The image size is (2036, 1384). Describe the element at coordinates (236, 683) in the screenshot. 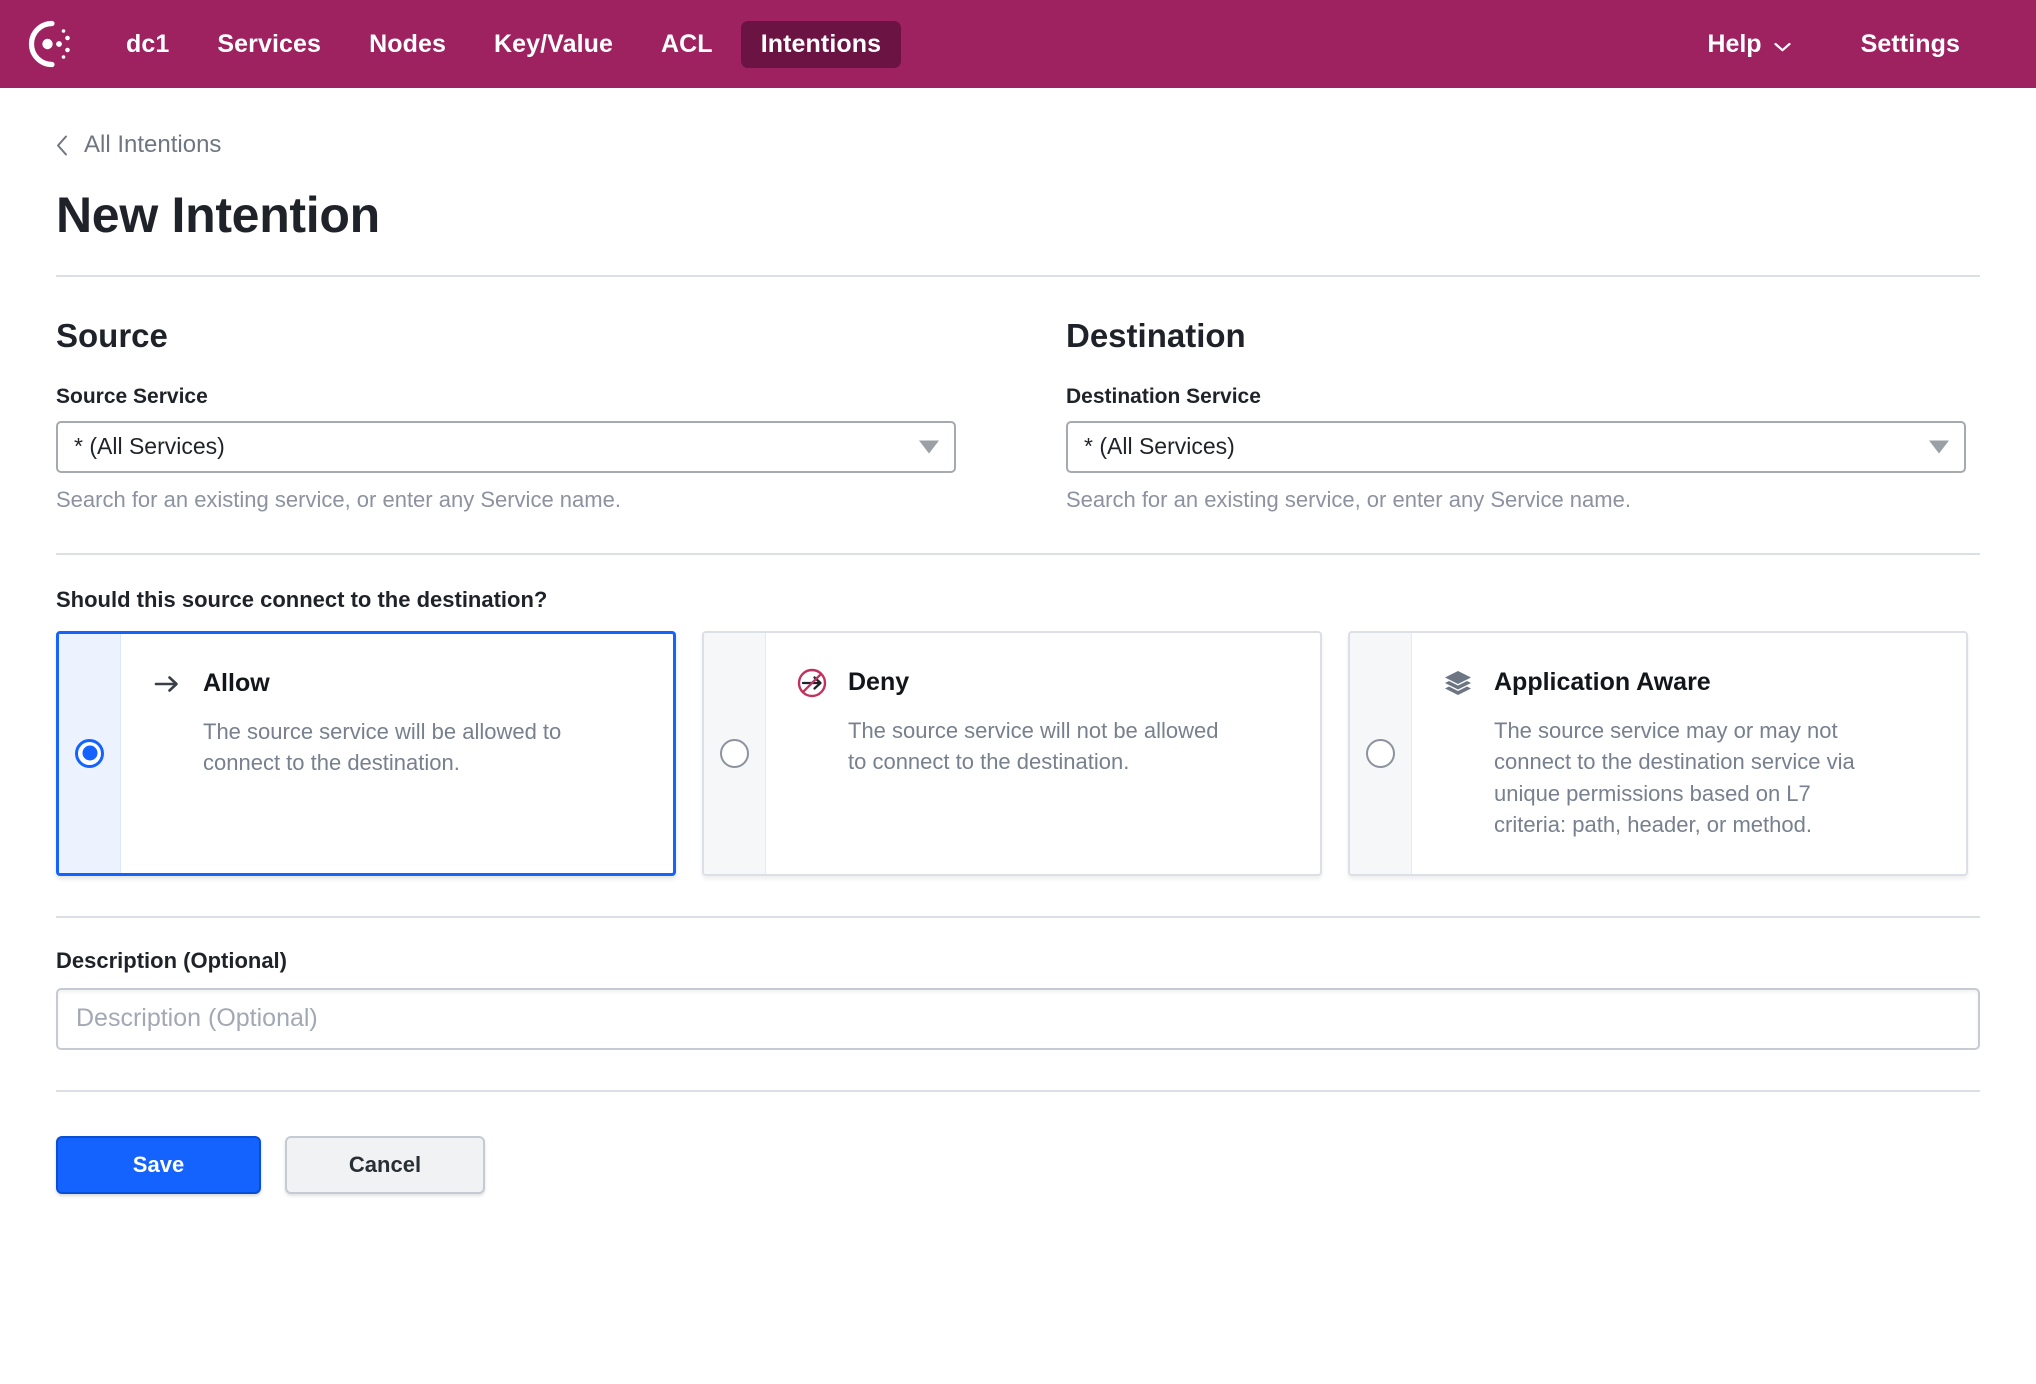

I see `allow-card-title: Allow` at that location.